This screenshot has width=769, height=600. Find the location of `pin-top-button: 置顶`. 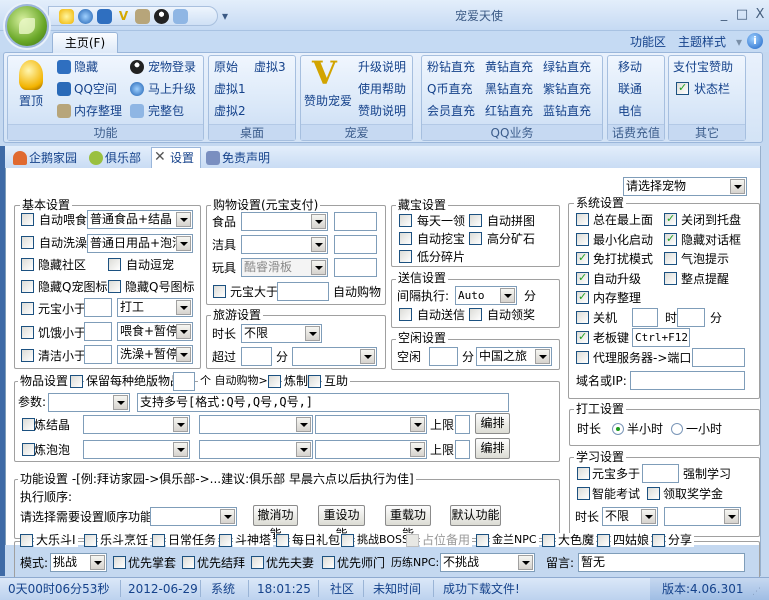

pin-top-button: 置顶 is located at coordinates (31, 101).